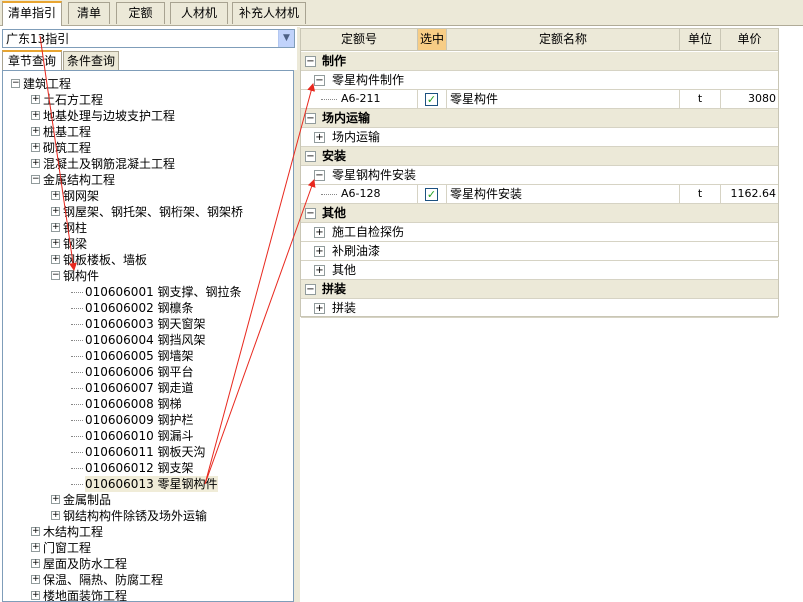 The height and width of the screenshot is (602, 803). What do you see at coordinates (147, 532) in the screenshot?
I see `tree-node: + 木结构工程` at bounding box center [147, 532].